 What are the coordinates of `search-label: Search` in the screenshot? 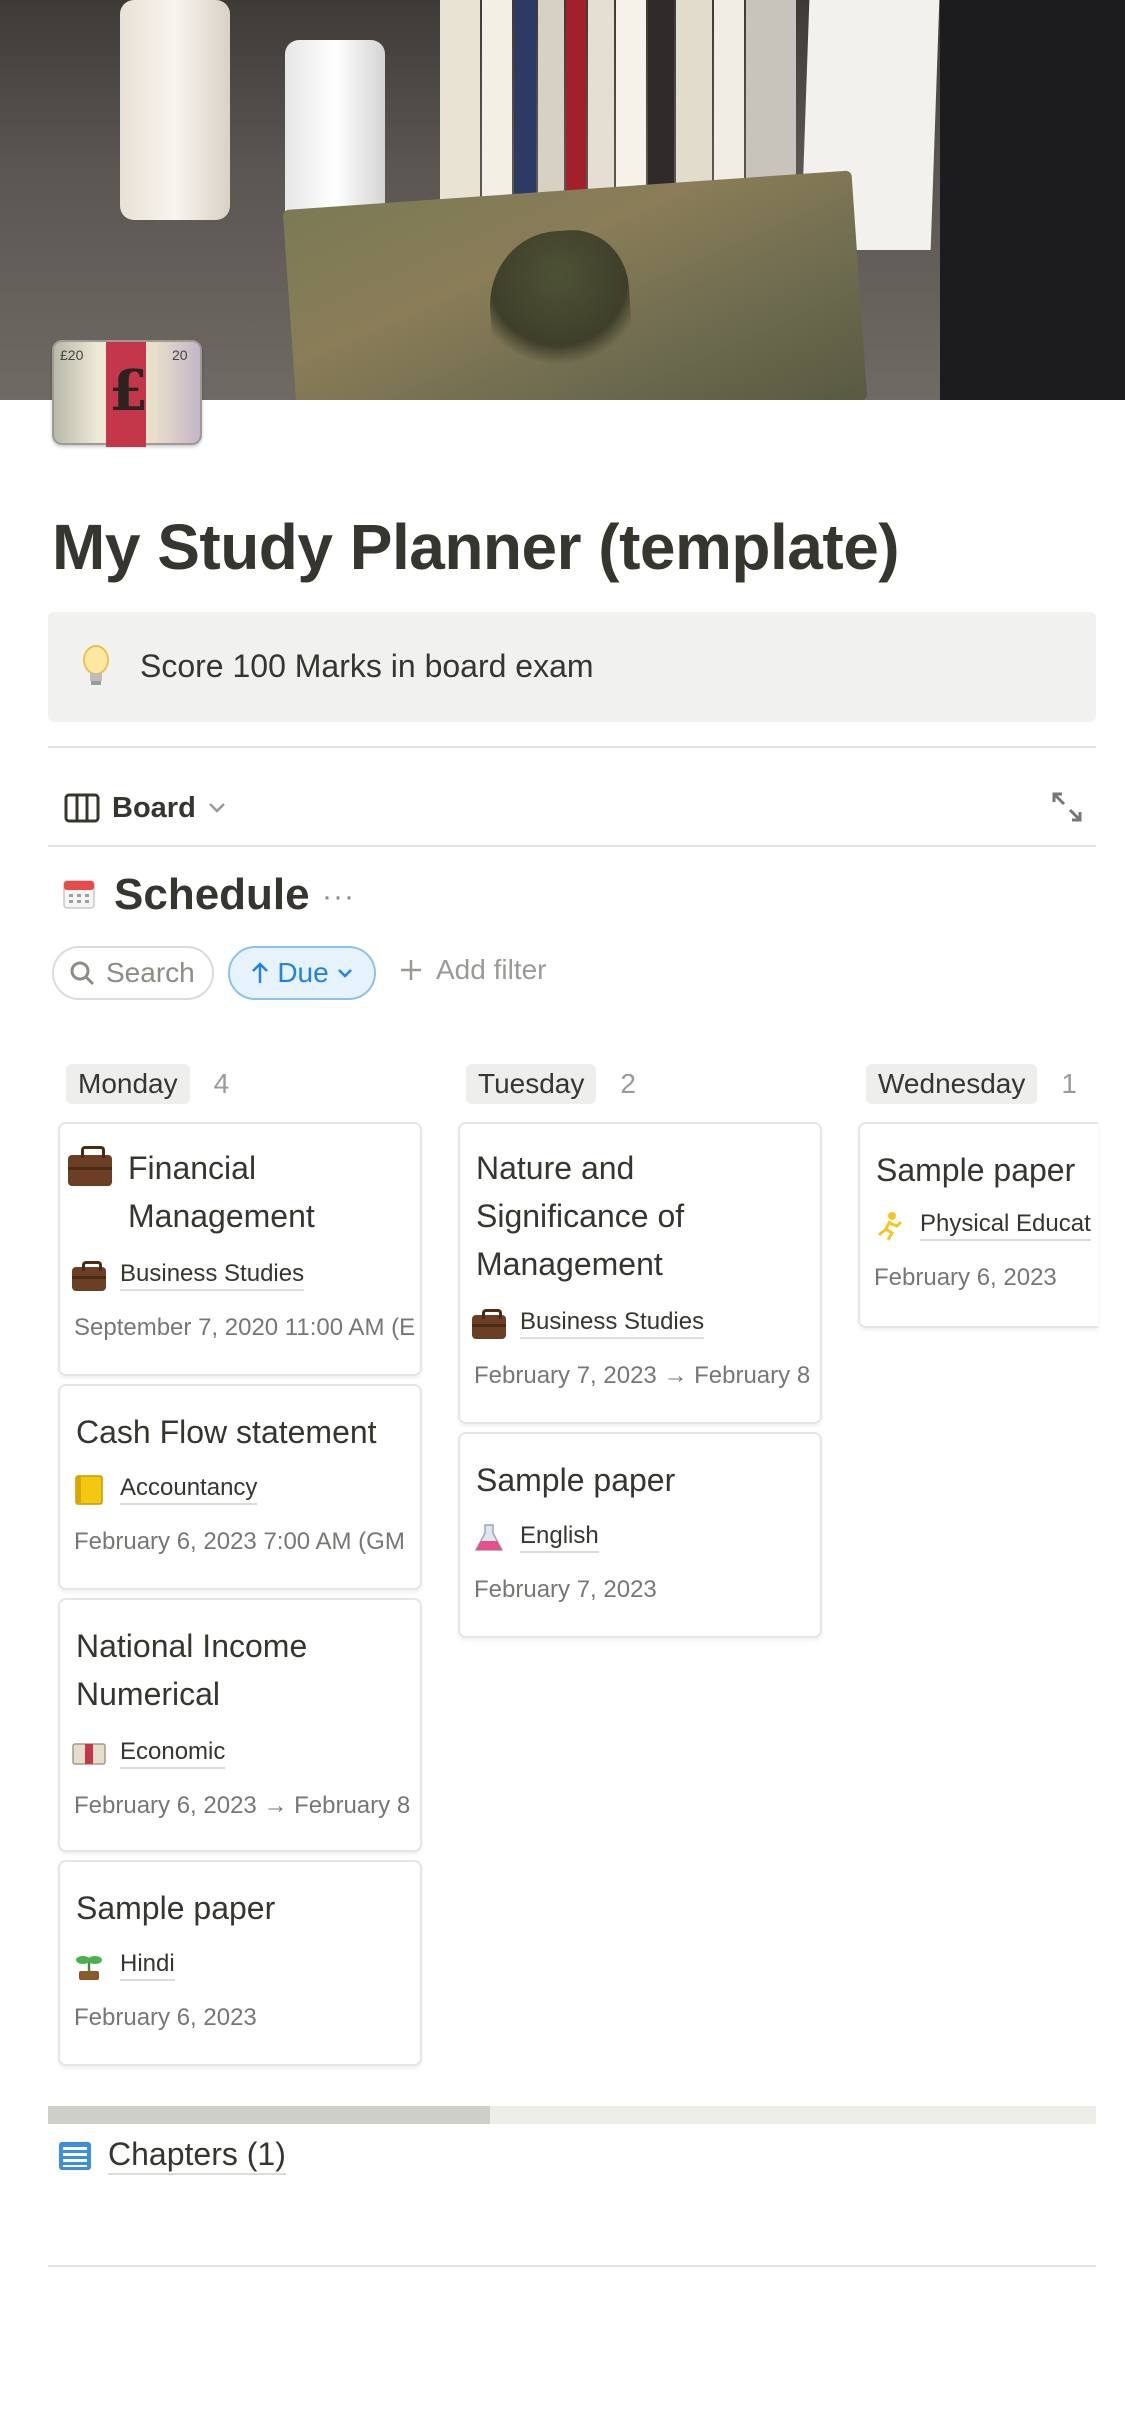 It's located at (150, 972).